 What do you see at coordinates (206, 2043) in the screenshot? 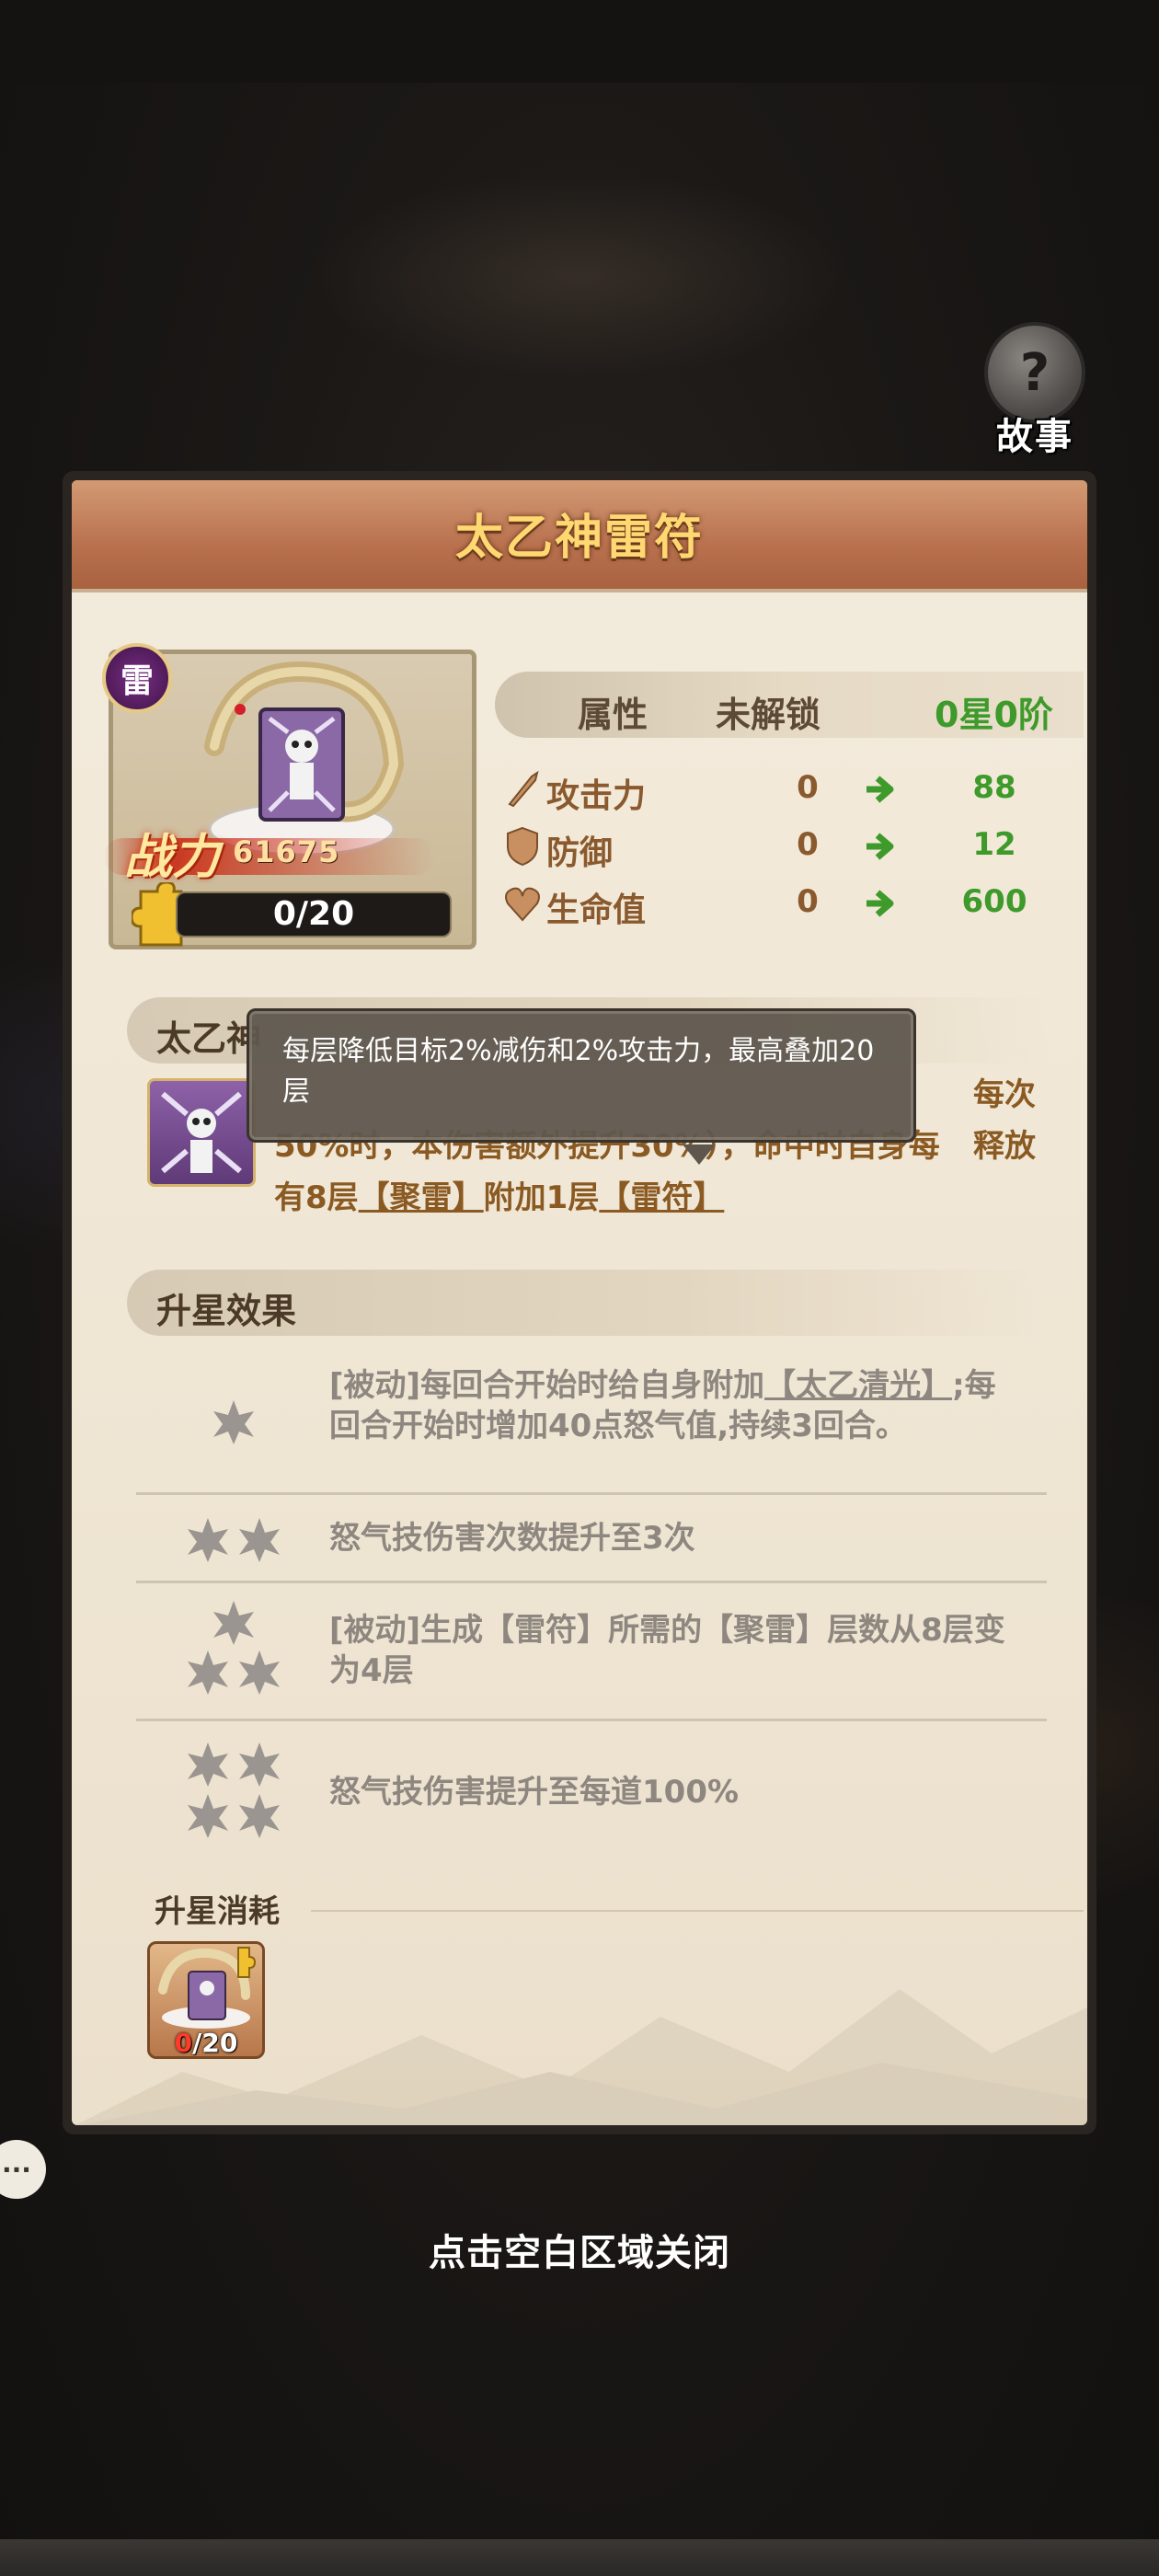
I see `cost-count: 0/20` at bounding box center [206, 2043].